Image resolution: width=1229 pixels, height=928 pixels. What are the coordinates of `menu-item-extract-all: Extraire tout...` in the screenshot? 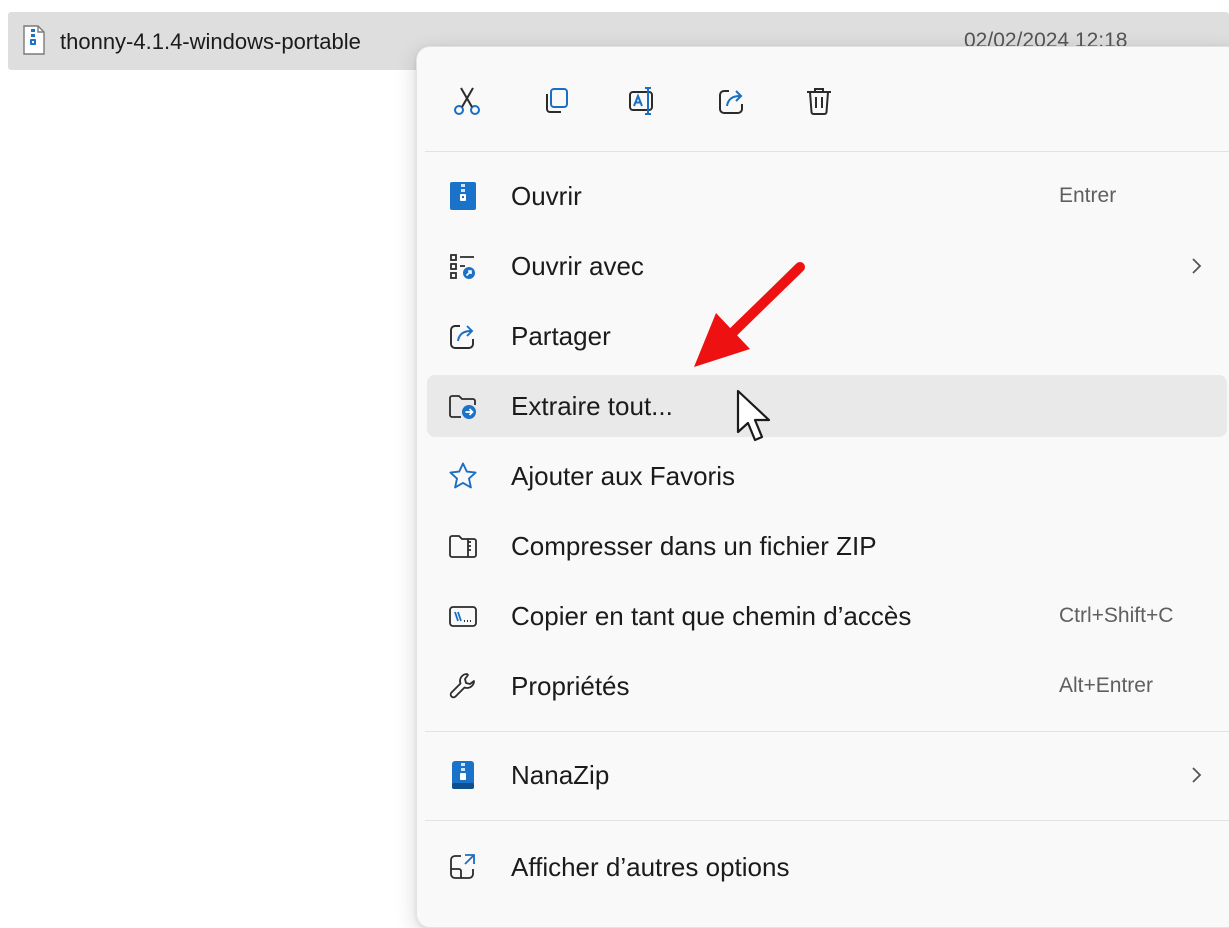 It's located at (827, 406).